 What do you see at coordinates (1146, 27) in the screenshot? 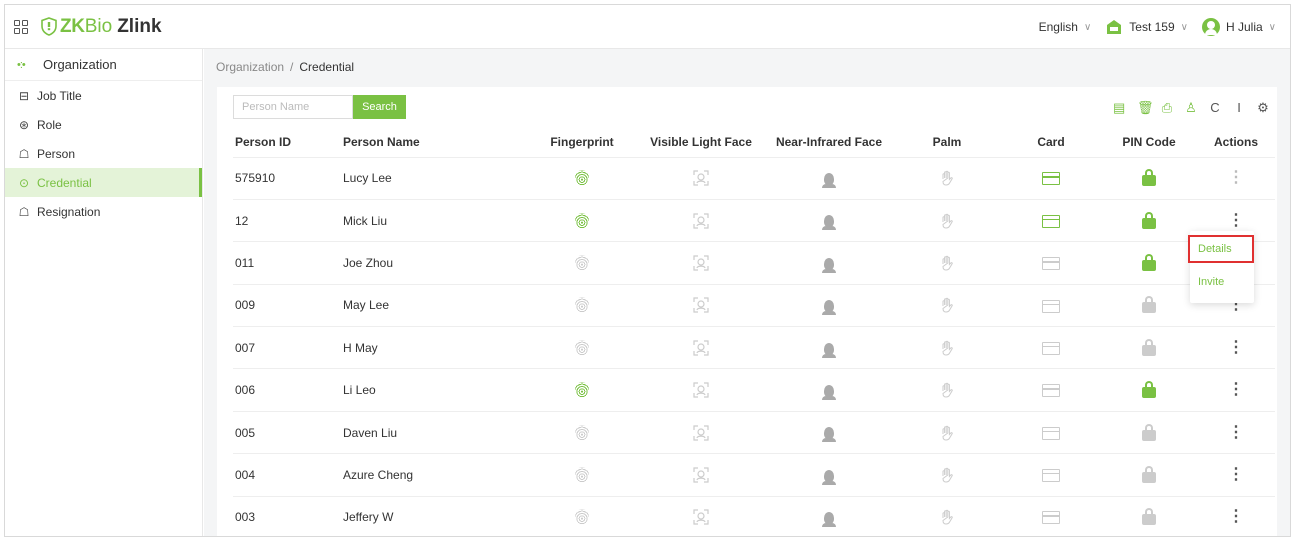
I see `company-selector: Test 159 ∨` at bounding box center [1146, 27].